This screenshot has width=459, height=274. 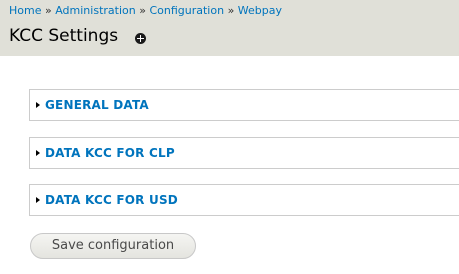 What do you see at coordinates (111, 200) in the screenshot?
I see `fieldset-label: DATA KCC FOR USD` at bounding box center [111, 200].